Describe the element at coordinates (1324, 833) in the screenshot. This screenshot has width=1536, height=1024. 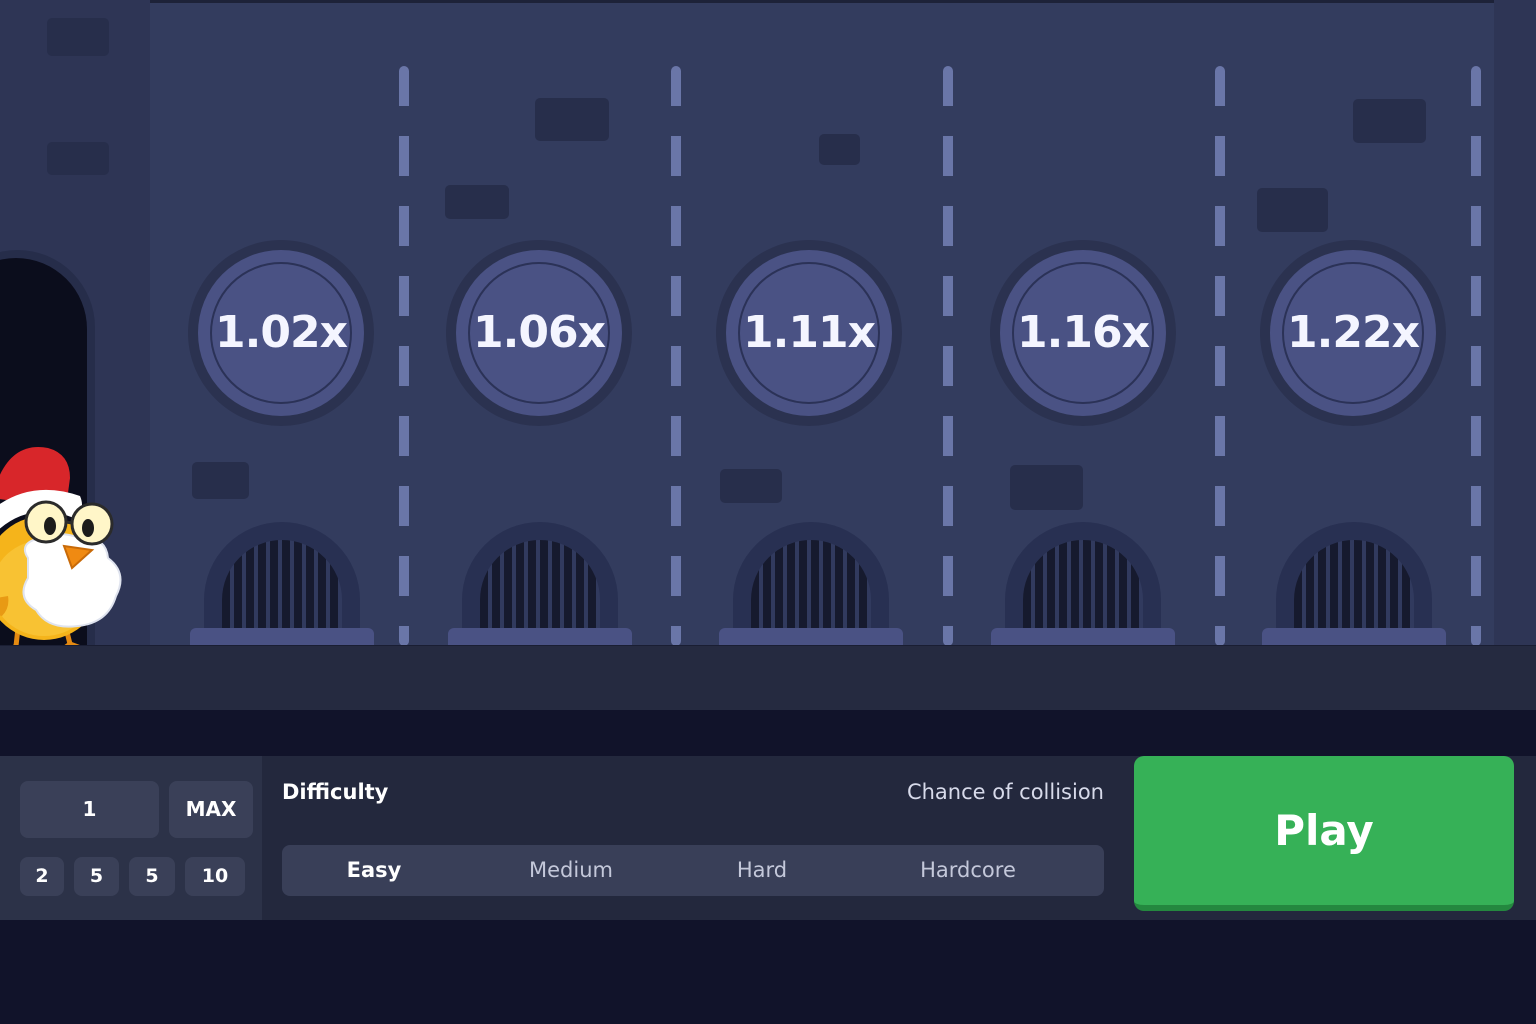
I see `play-button: Play` at that location.